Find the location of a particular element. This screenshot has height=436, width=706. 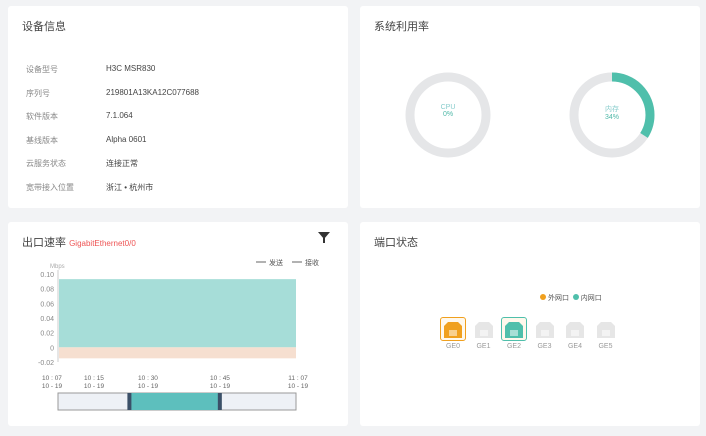

info-label: 基线版本 is located at coordinates (42, 140).